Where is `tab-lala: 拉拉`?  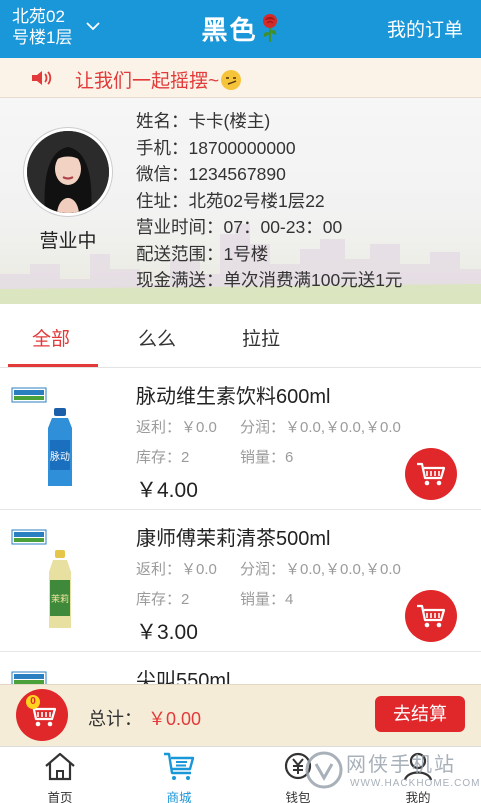
tab-lala: 拉拉 is located at coordinates (261, 337).